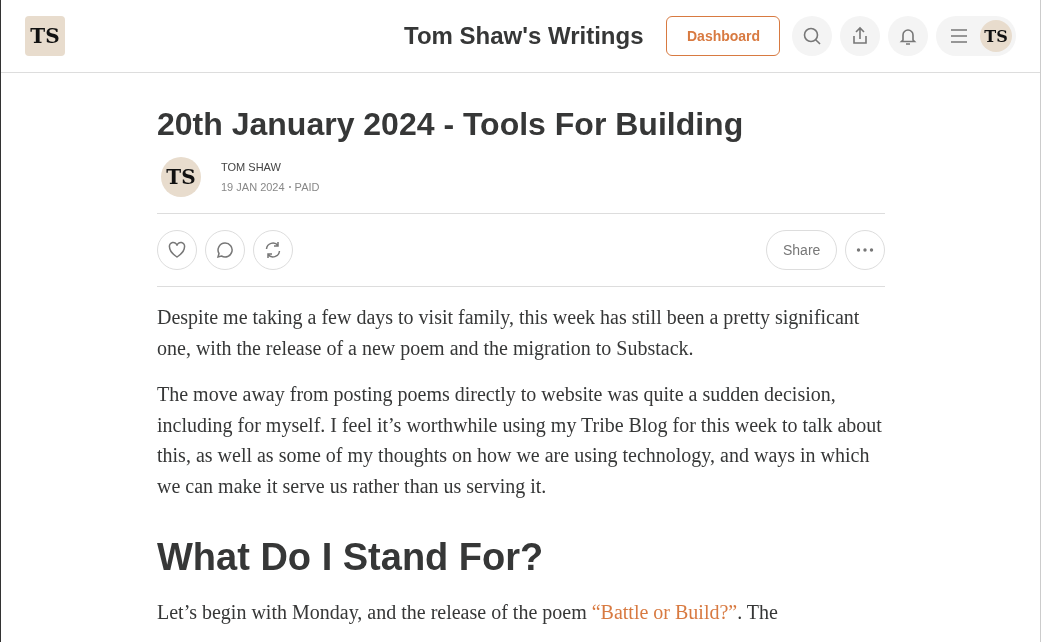 The height and width of the screenshot is (642, 1043). Describe the element at coordinates (253, 187) in the screenshot. I see `post-date: 19 JAN 2024` at that location.